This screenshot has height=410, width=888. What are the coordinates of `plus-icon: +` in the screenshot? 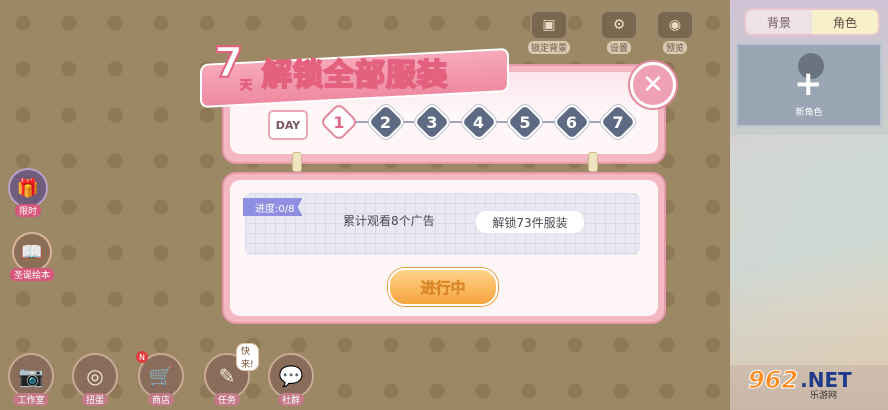 It's located at (808, 84).